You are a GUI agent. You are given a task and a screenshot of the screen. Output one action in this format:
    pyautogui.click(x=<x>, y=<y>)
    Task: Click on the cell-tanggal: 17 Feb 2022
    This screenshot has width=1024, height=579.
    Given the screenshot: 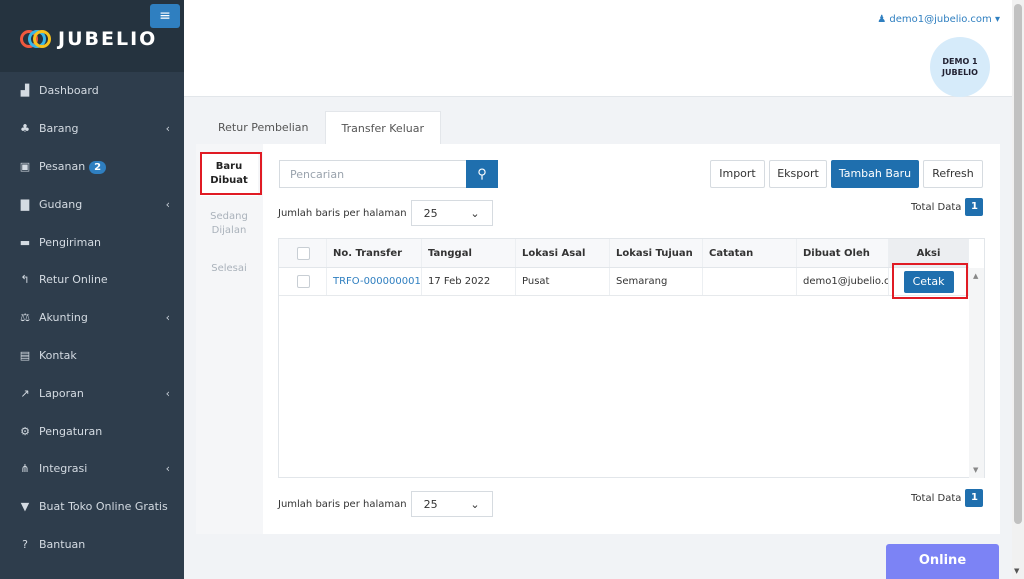 What is the action you would take?
    pyautogui.click(x=469, y=281)
    